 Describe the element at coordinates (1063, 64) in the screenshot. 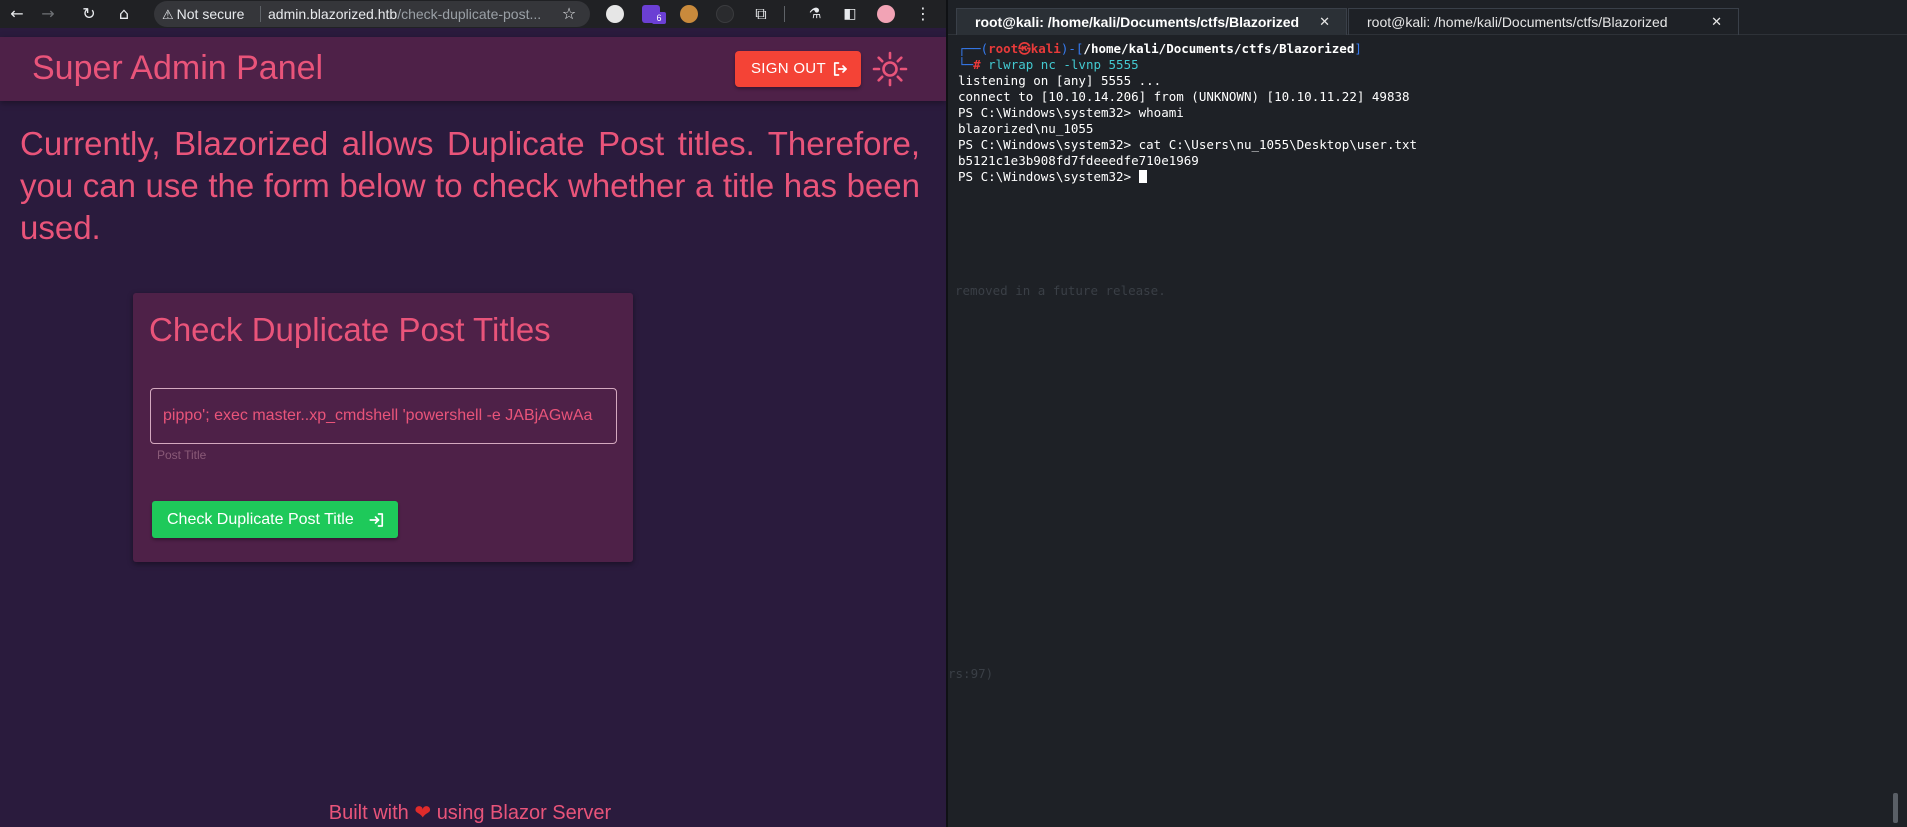

I see `terminal-command: rlwrap nc -lvnp 5555` at that location.